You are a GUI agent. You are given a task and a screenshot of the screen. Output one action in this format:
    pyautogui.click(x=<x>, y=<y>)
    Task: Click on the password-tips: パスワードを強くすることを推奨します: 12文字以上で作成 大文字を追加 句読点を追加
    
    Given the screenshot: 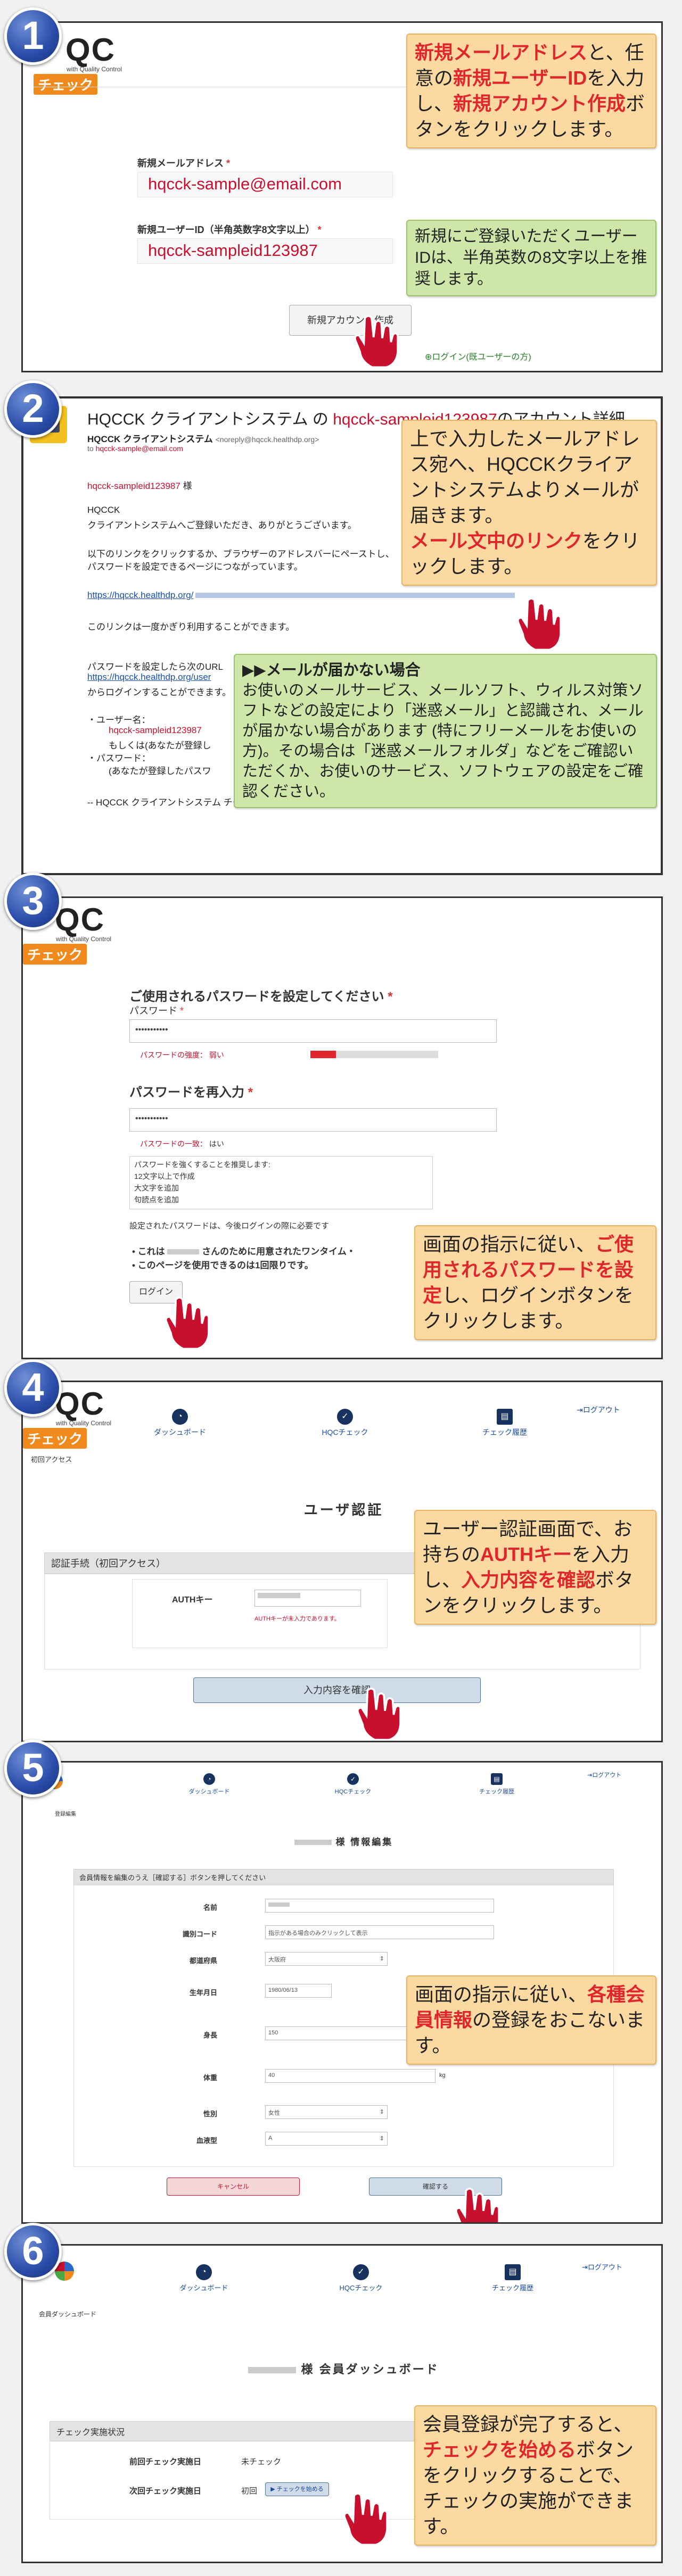 What is the action you would take?
    pyautogui.click(x=281, y=1182)
    